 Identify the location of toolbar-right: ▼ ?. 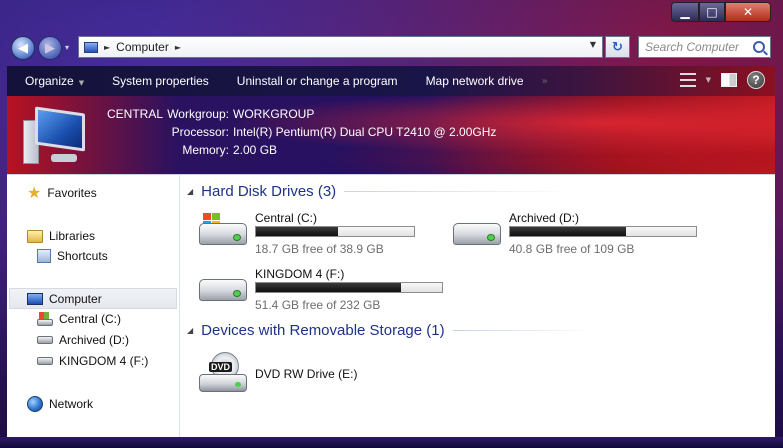
(722, 80).